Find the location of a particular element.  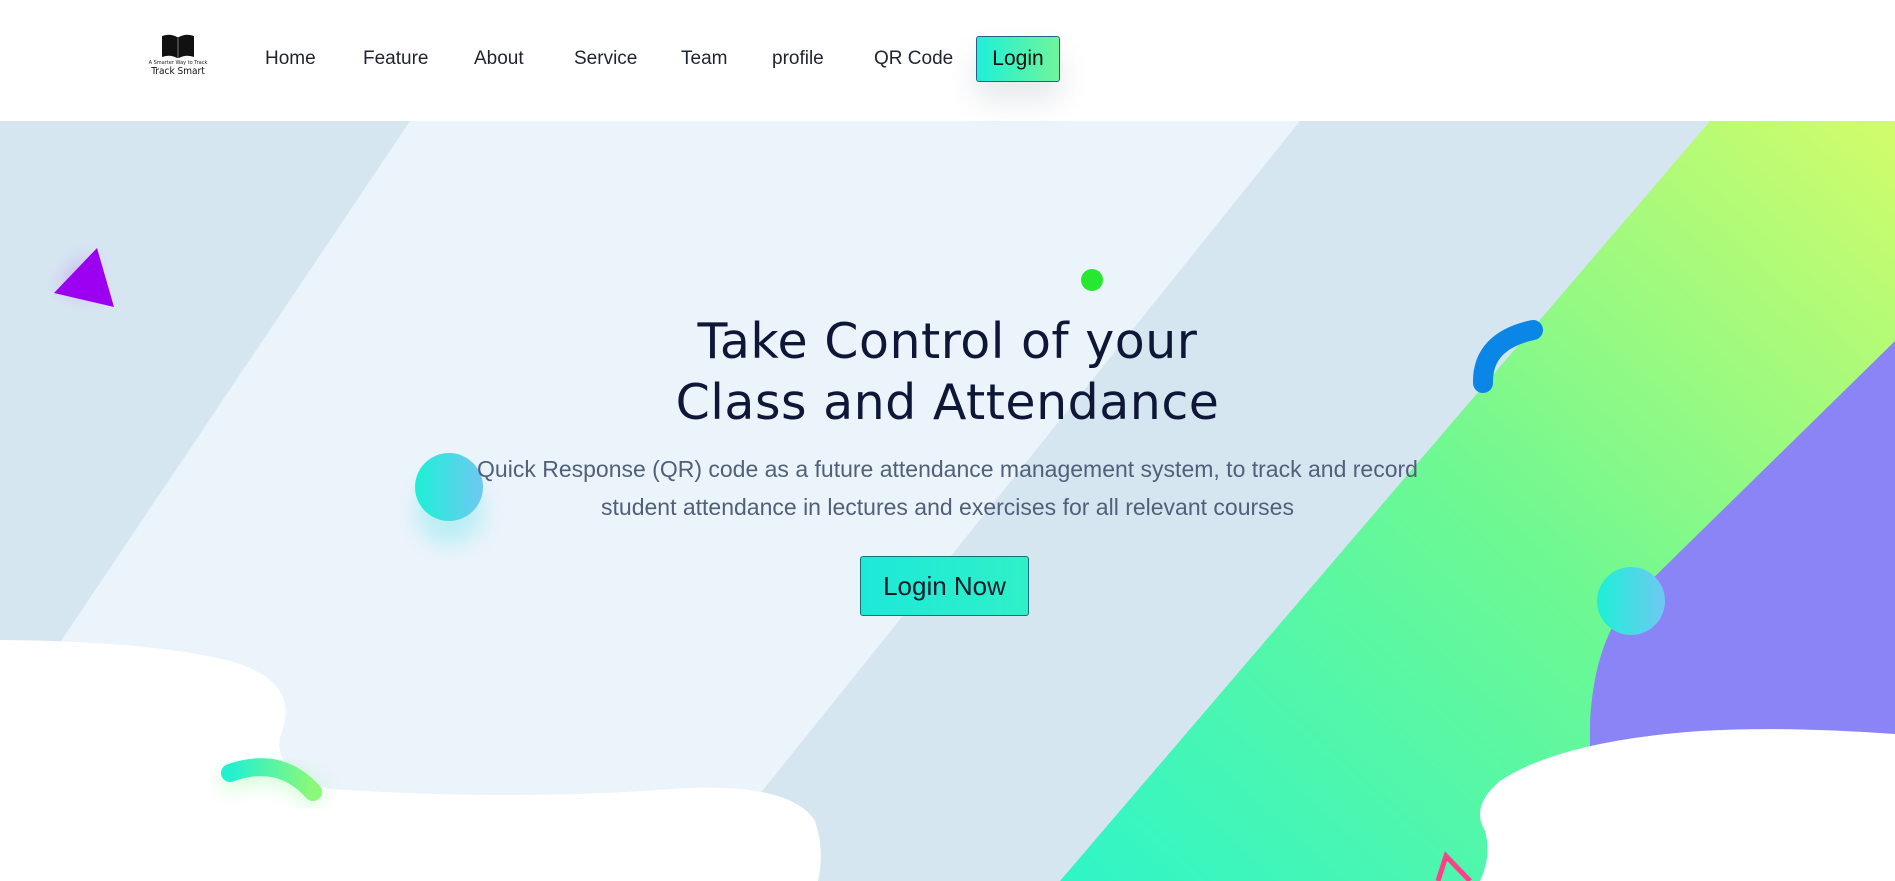

nav-about: About is located at coordinates (499, 59).